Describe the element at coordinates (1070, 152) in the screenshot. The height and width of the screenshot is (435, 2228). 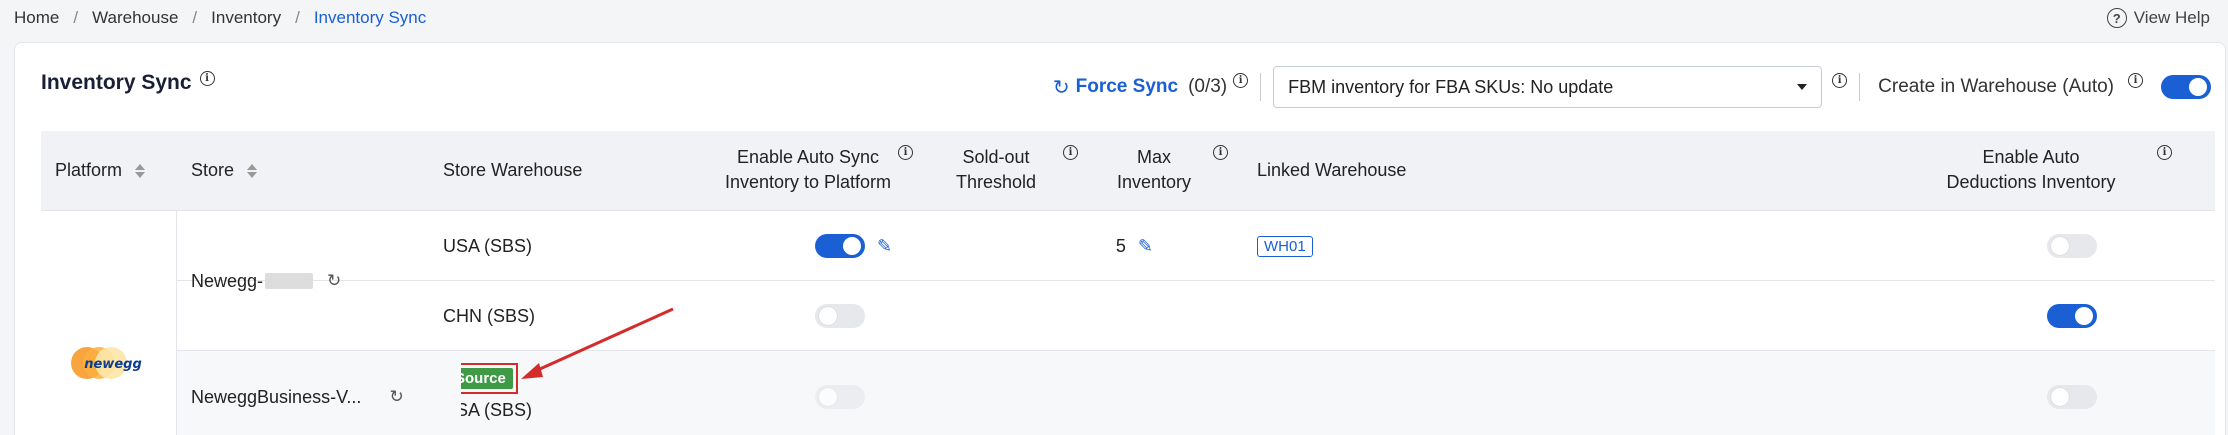
I see `soldout-info-icon: i` at that location.